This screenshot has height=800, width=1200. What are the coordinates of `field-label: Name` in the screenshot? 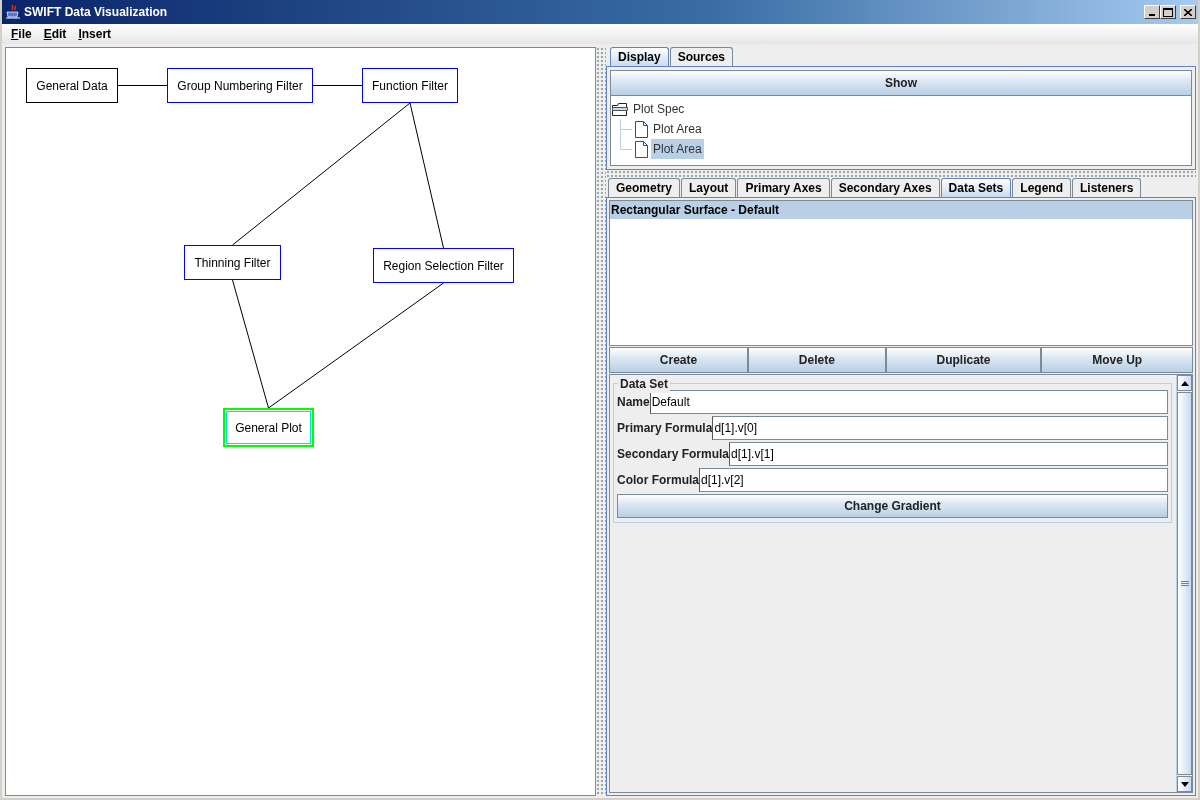 It's located at (633, 402).